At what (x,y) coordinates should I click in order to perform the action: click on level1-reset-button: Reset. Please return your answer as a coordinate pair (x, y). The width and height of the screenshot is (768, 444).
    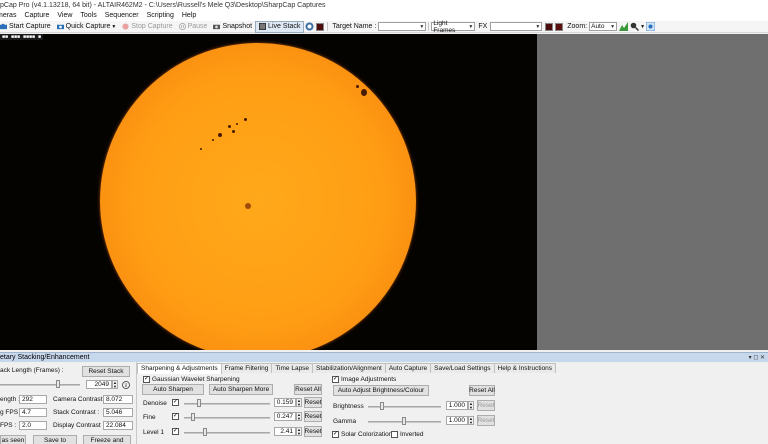
    Looking at the image, I should click on (313, 431).